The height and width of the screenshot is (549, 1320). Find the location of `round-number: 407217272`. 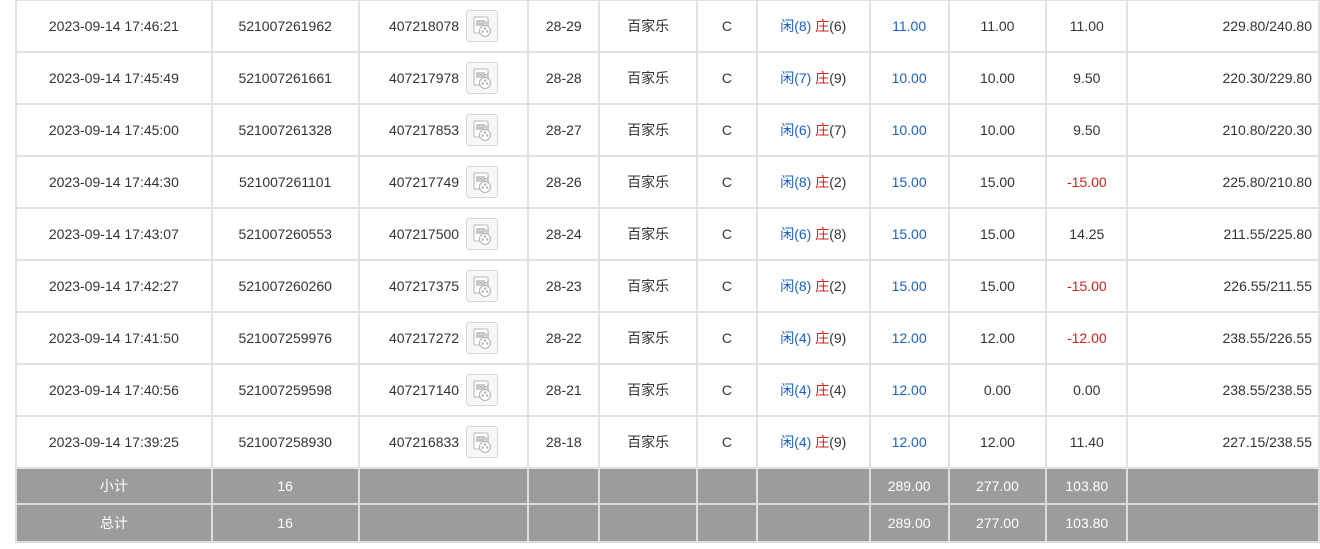

round-number: 407217272 is located at coordinates (424, 338).